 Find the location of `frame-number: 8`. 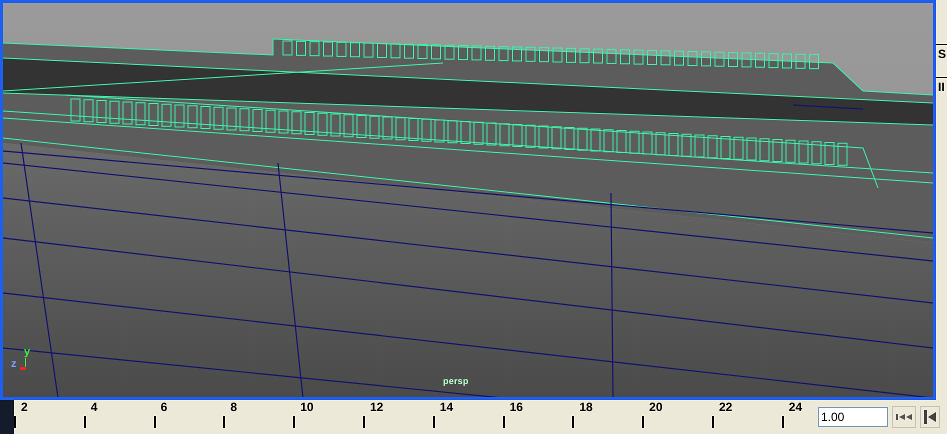

frame-number: 8 is located at coordinates (234, 407).